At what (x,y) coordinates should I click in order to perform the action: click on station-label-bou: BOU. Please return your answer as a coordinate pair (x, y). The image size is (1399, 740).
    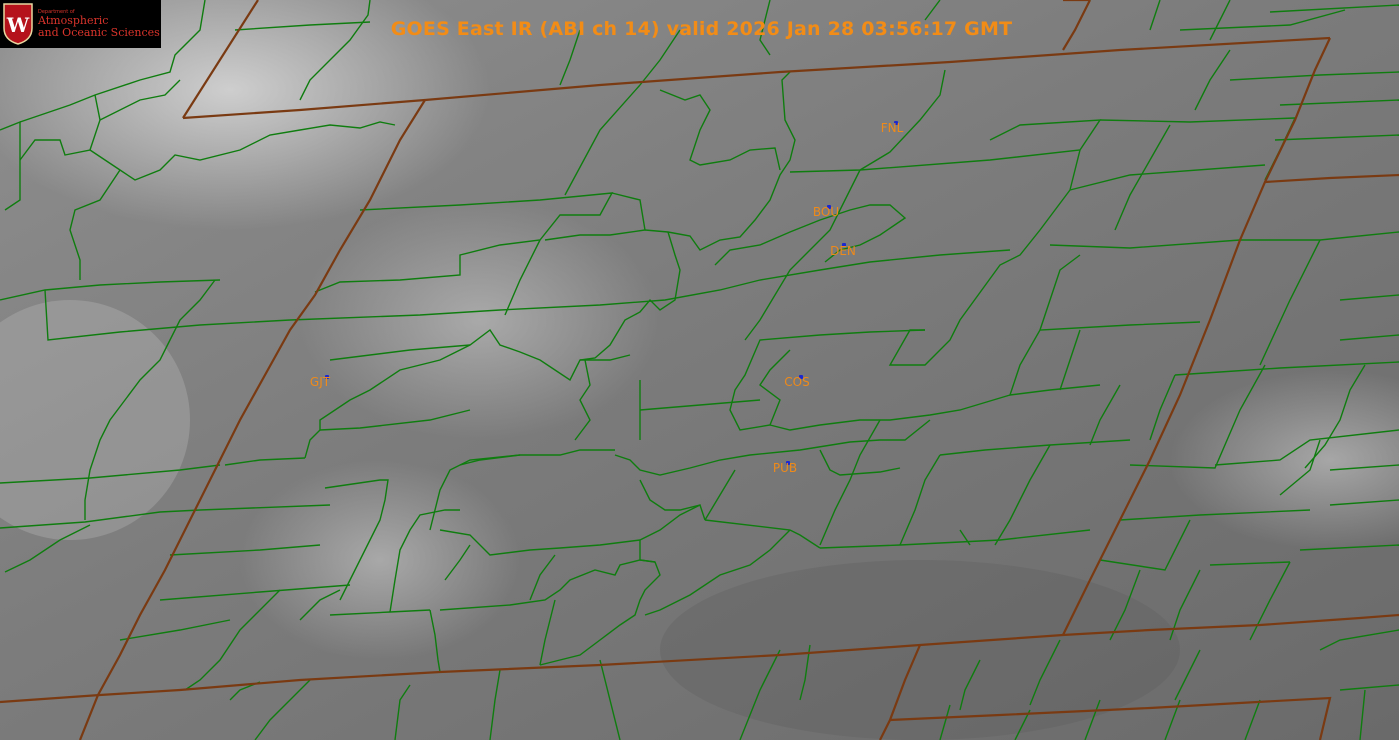
    Looking at the image, I should click on (826, 212).